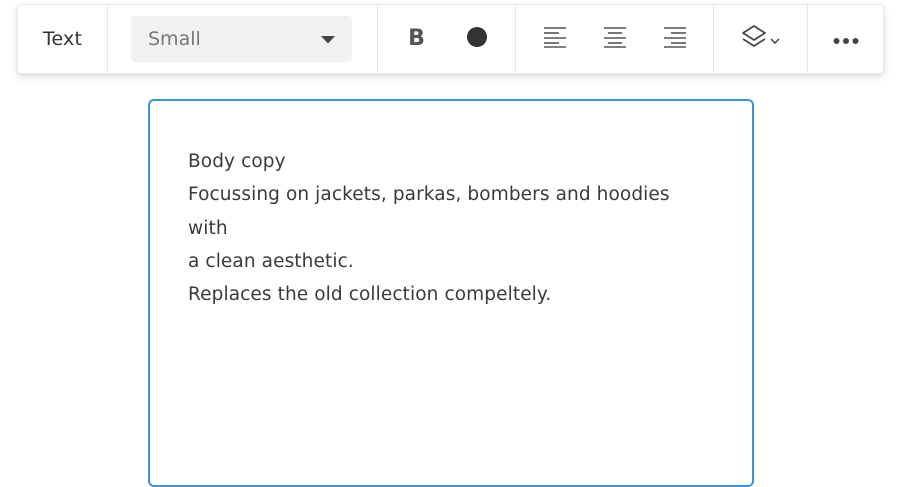  I want to click on align-left-button, so click(555, 39).